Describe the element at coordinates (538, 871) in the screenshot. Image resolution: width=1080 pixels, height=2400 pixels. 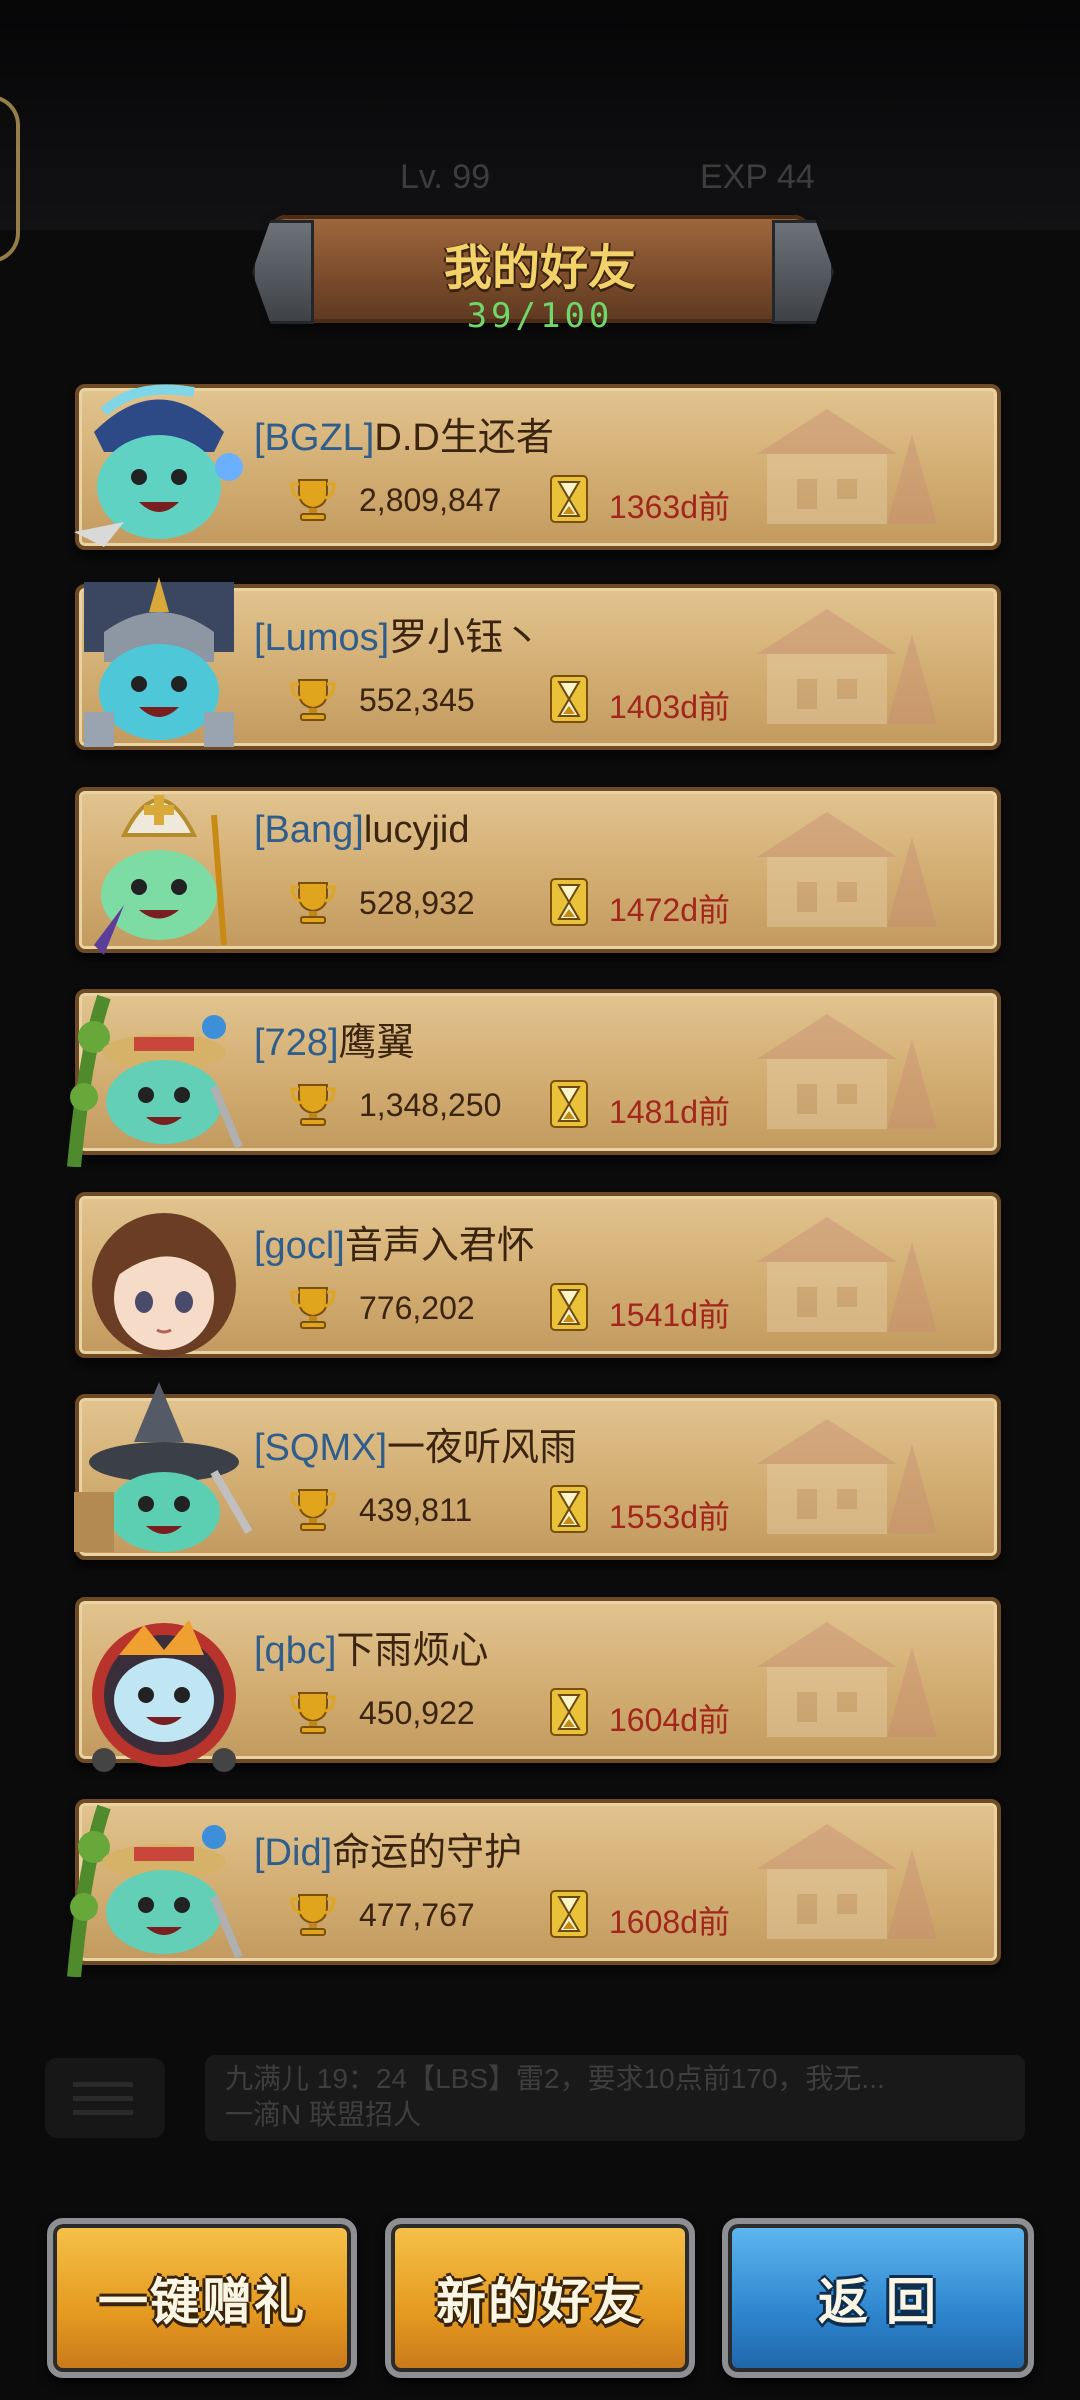
I see `friend-card: [Bang]lucyjid 528,932 1472d前` at that location.